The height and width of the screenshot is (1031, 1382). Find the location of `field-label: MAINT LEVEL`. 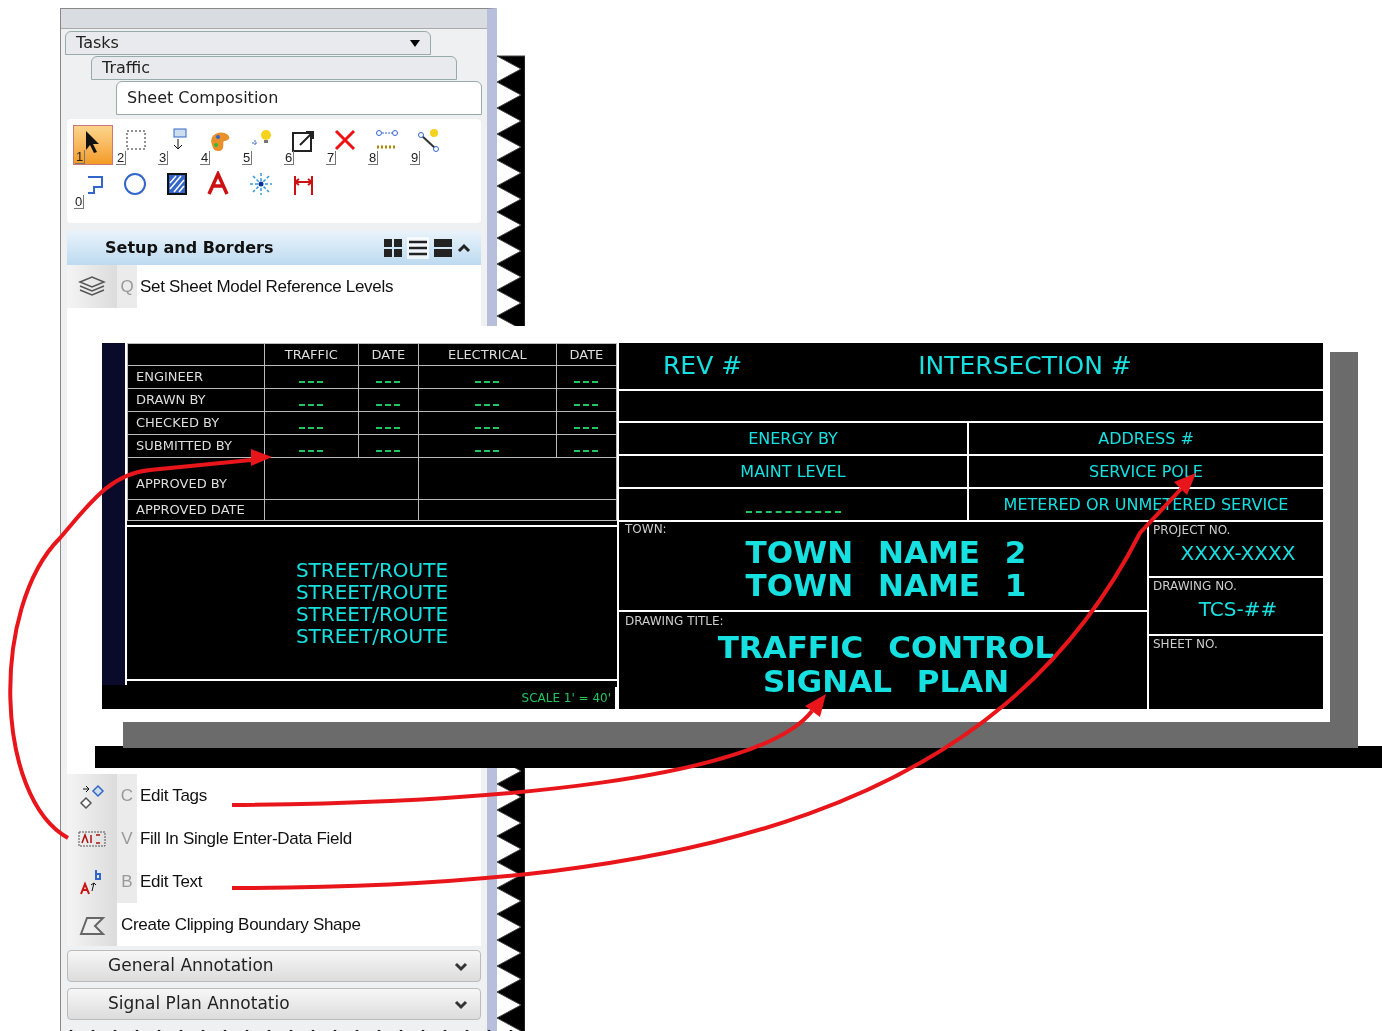

field-label: MAINT LEVEL is located at coordinates (793, 471).